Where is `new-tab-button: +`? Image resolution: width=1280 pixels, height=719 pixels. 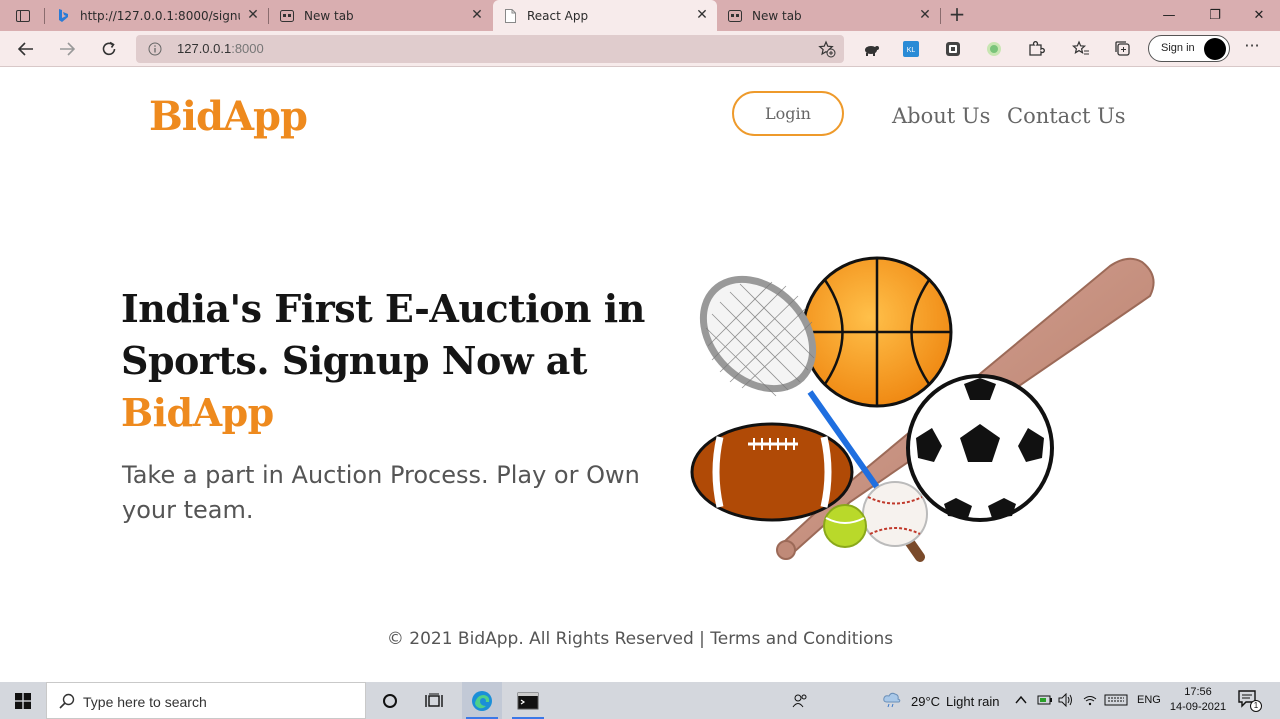
new-tab-button: + is located at coordinates (957, 15).